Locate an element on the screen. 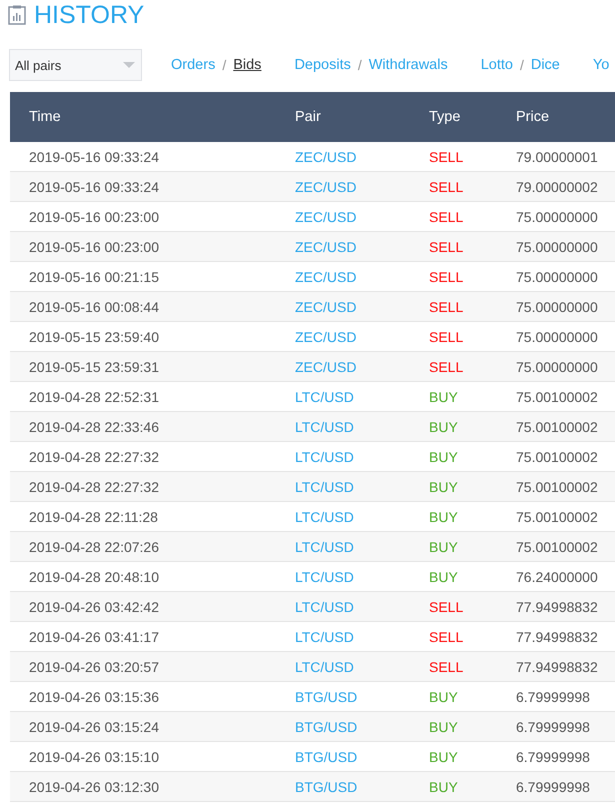 The image size is (615, 807). column-header: Type is located at coordinates (453, 117).